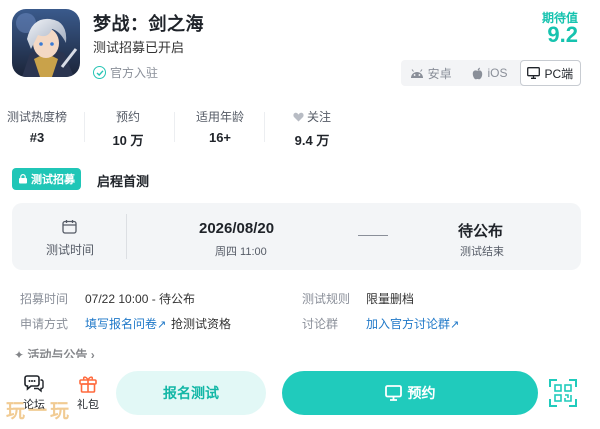 Image resolution: width=600 pixels, height=429 pixels. I want to click on gift-label: 礼包, so click(88, 405).